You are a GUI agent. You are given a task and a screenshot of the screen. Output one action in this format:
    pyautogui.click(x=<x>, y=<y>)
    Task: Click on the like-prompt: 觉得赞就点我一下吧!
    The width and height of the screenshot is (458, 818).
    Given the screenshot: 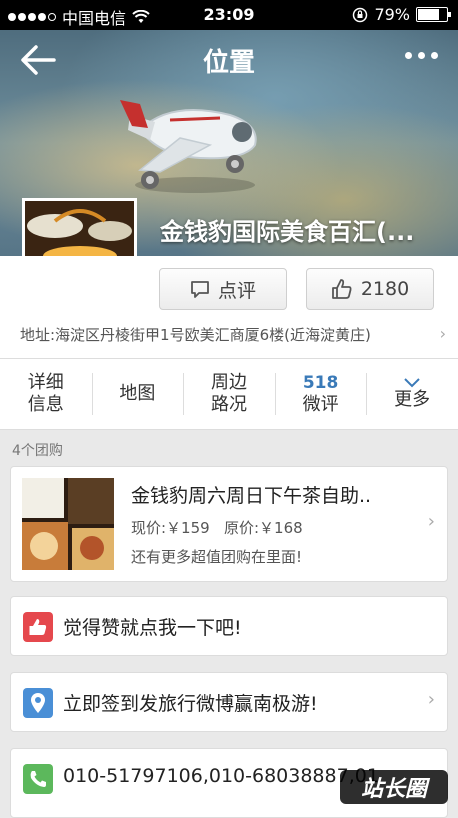 What is the action you would take?
    pyautogui.click(x=152, y=628)
    